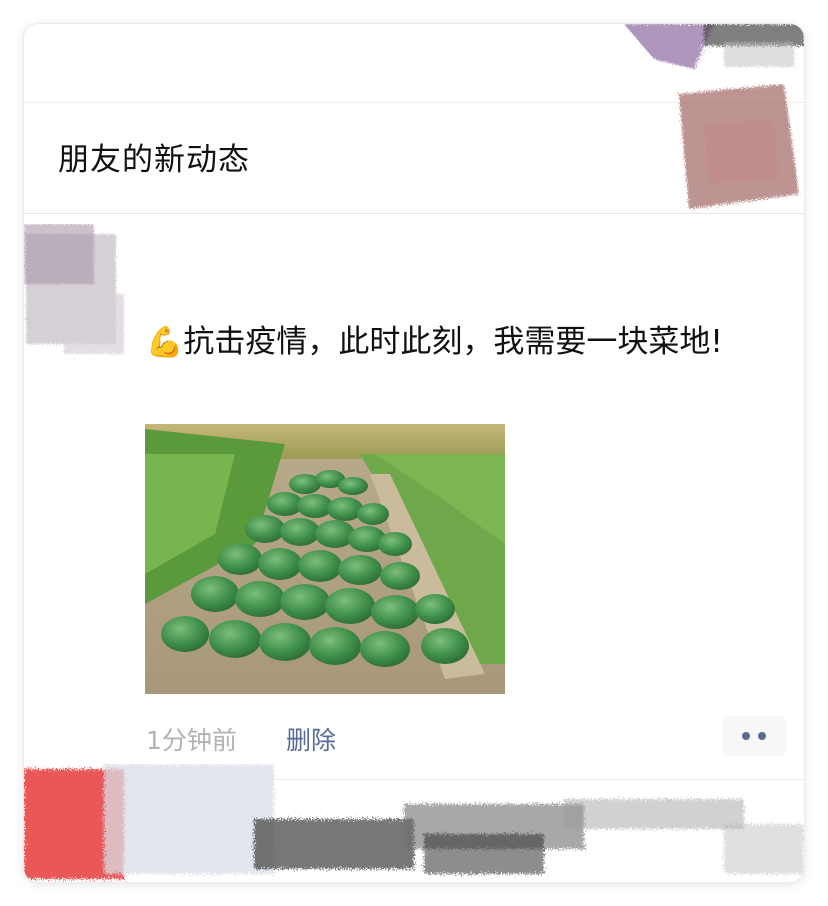 The image size is (828, 906). I want to click on post-image, so click(325, 559).